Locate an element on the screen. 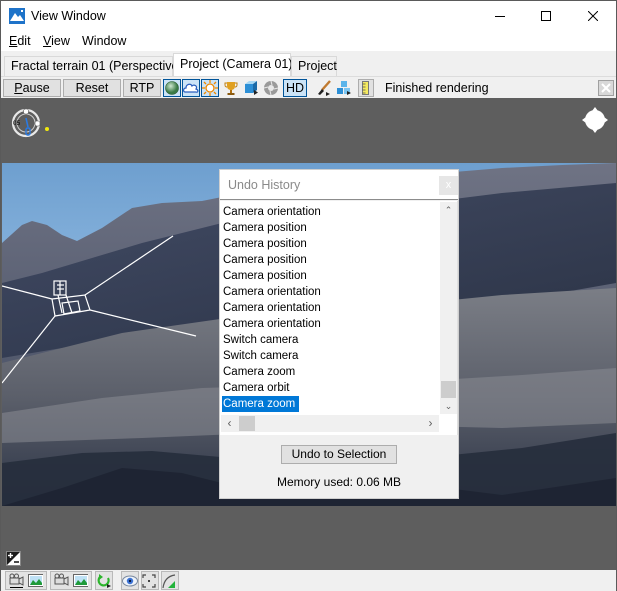 The image size is (617, 591). clouds-toggle is located at coordinates (191, 88).